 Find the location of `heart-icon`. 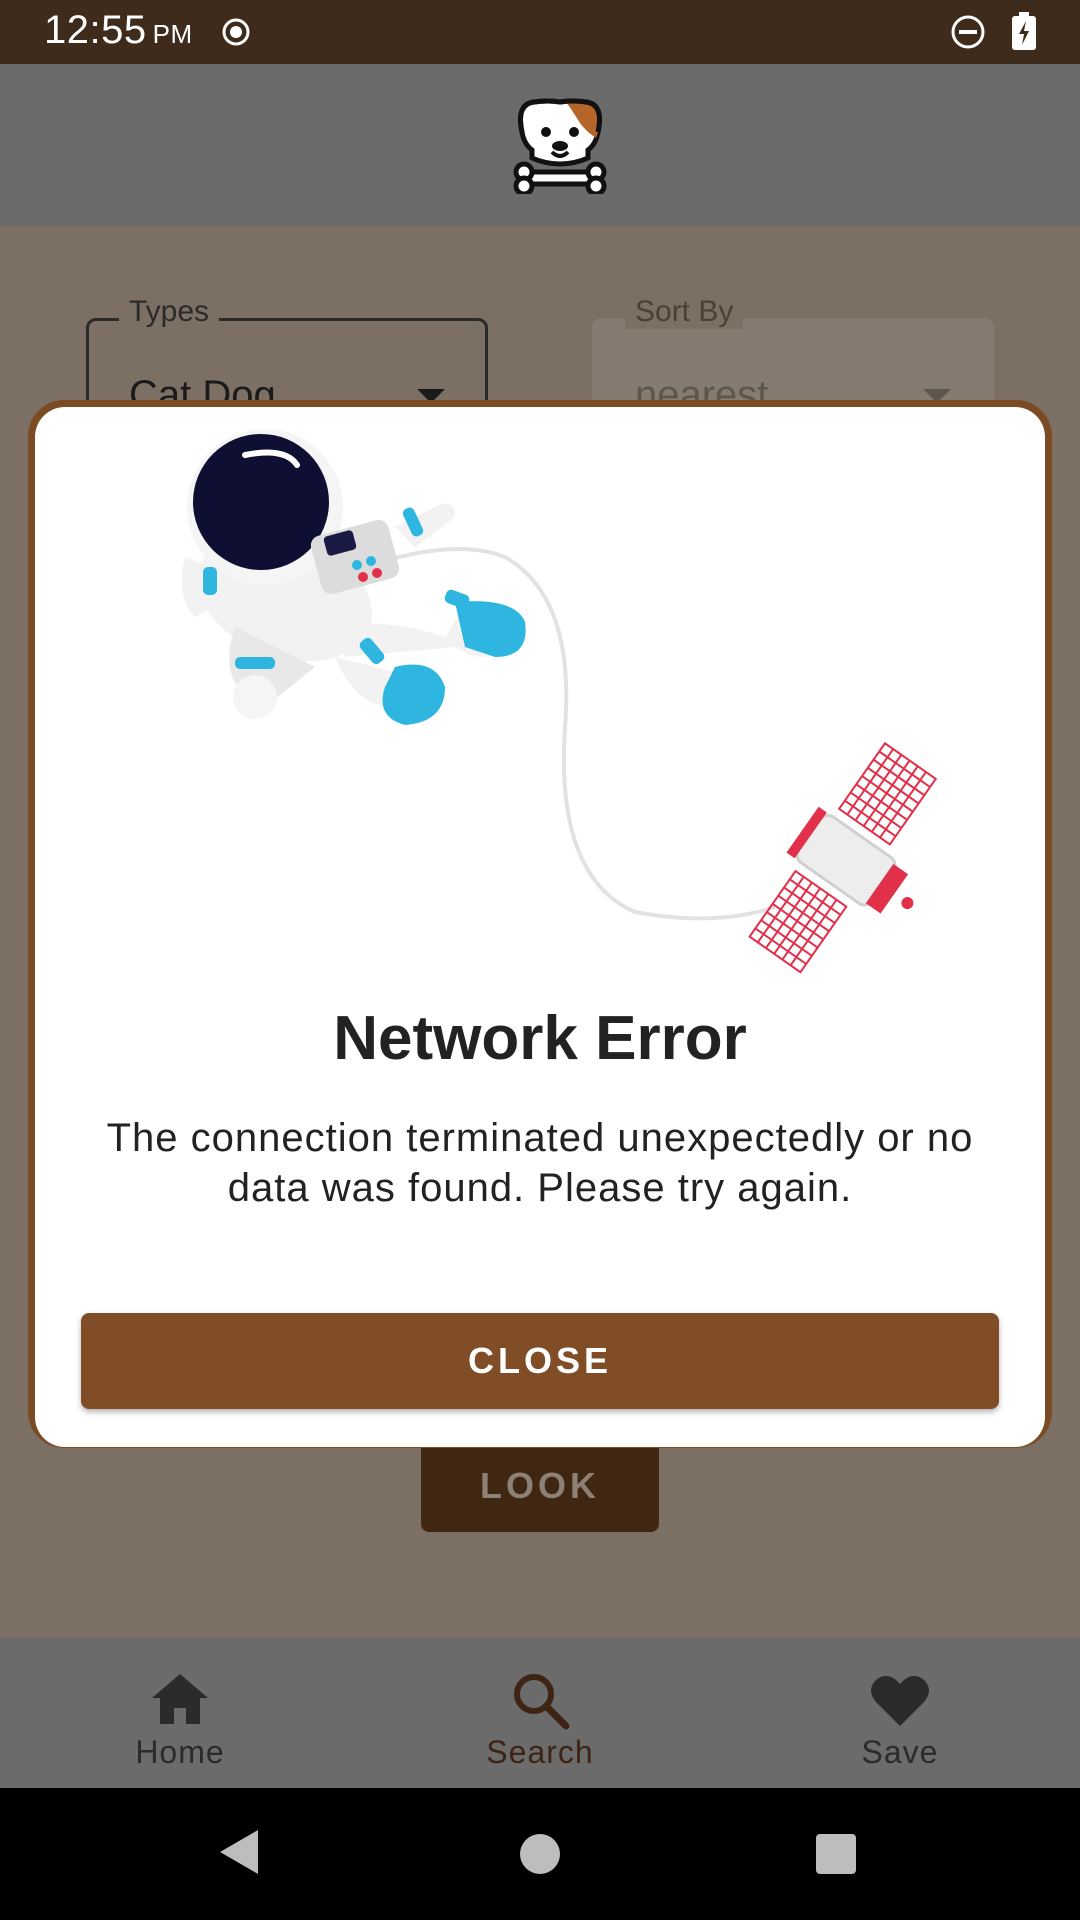

heart-icon is located at coordinates (900, 1700).